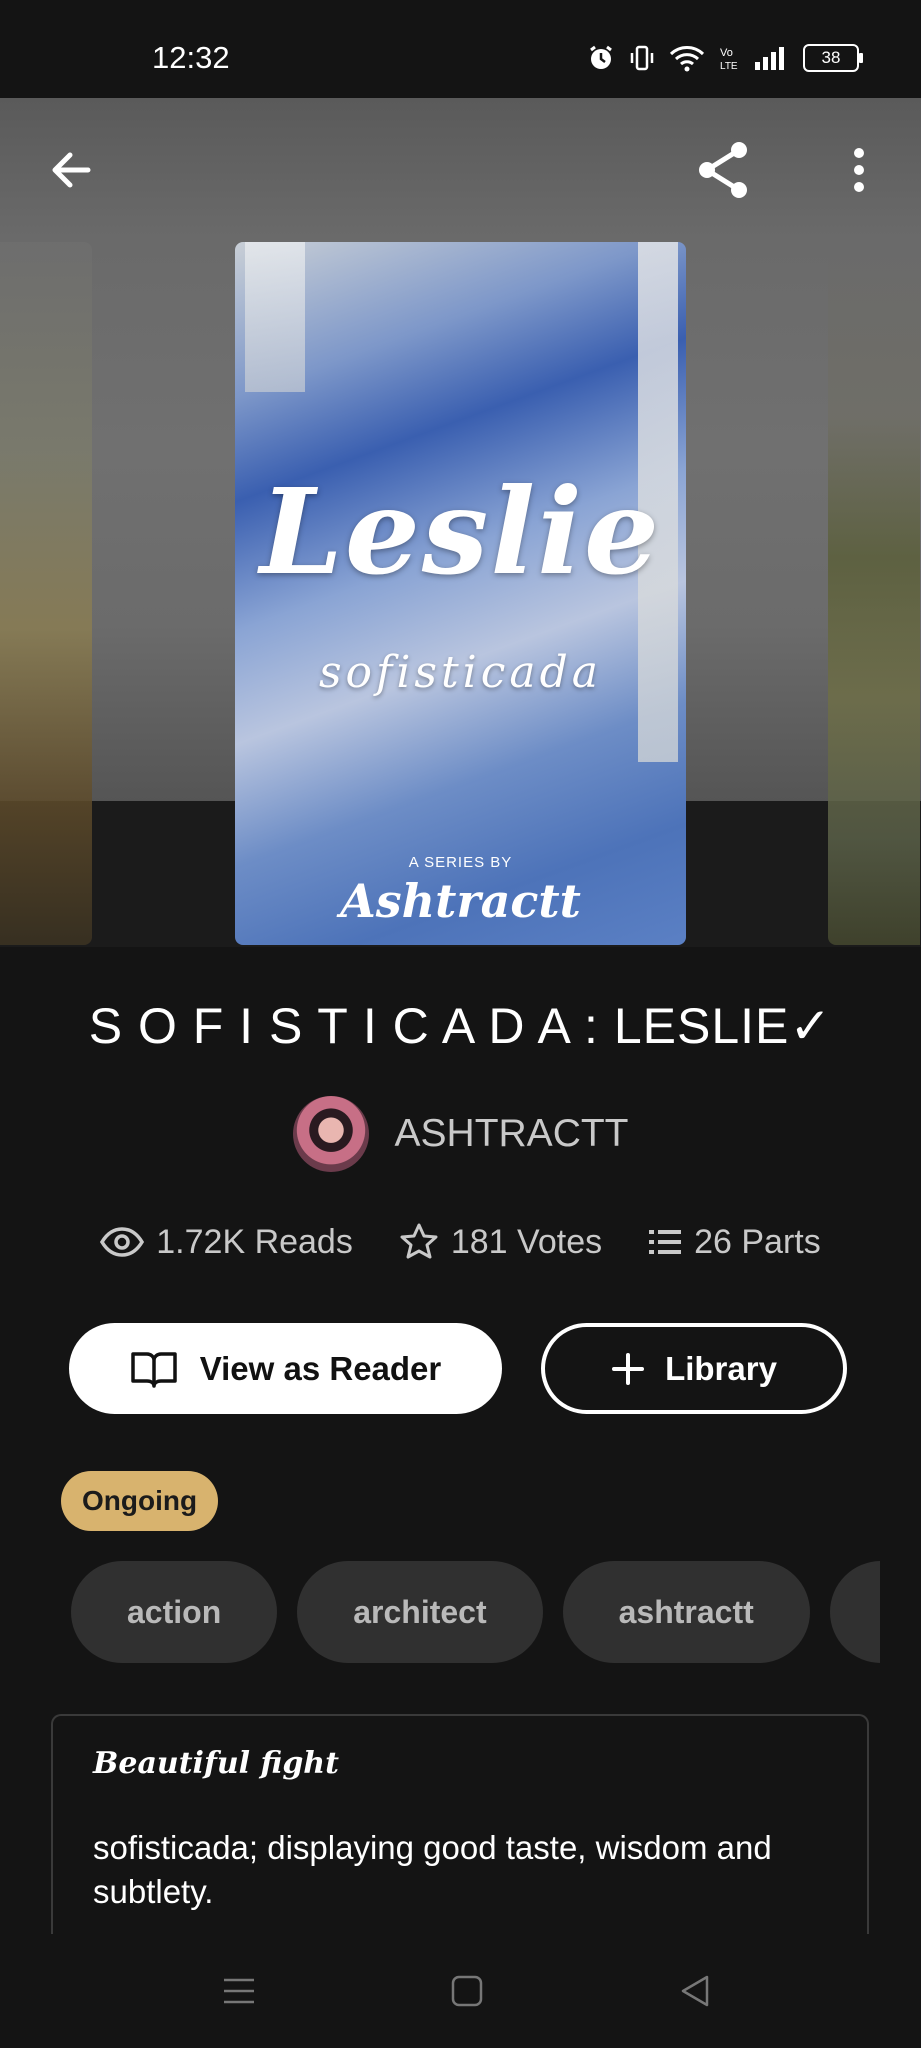  I want to click on alarm-icon, so click(601, 57).